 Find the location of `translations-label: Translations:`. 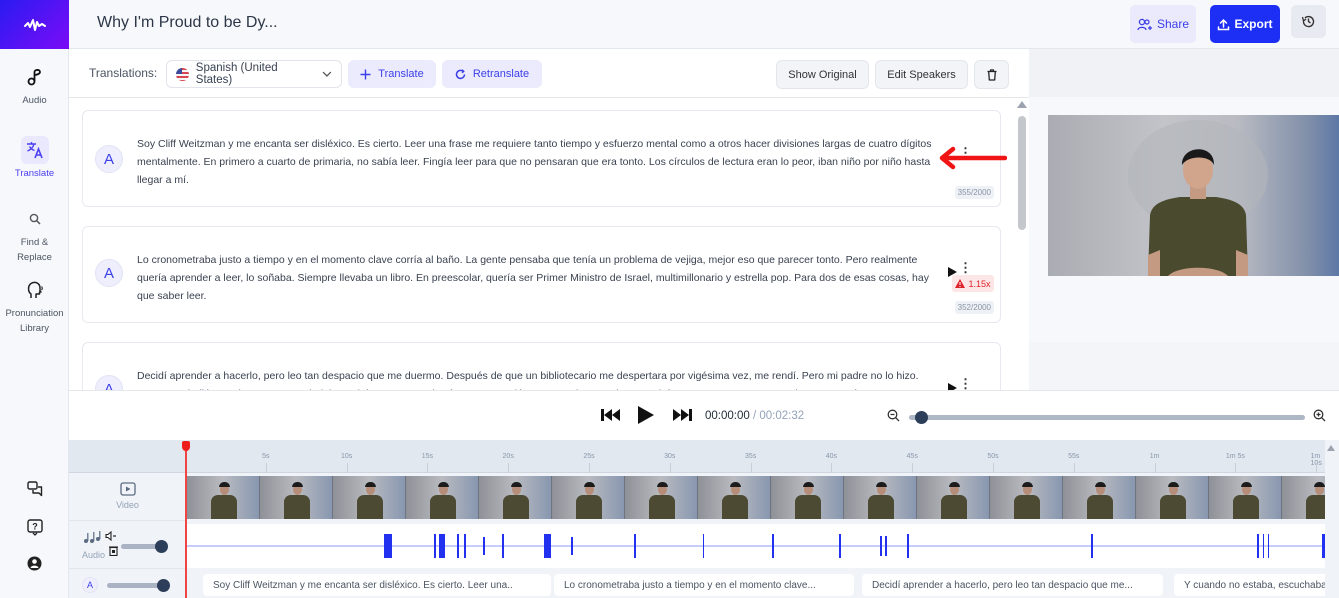

translations-label: Translations: is located at coordinates (123, 73).